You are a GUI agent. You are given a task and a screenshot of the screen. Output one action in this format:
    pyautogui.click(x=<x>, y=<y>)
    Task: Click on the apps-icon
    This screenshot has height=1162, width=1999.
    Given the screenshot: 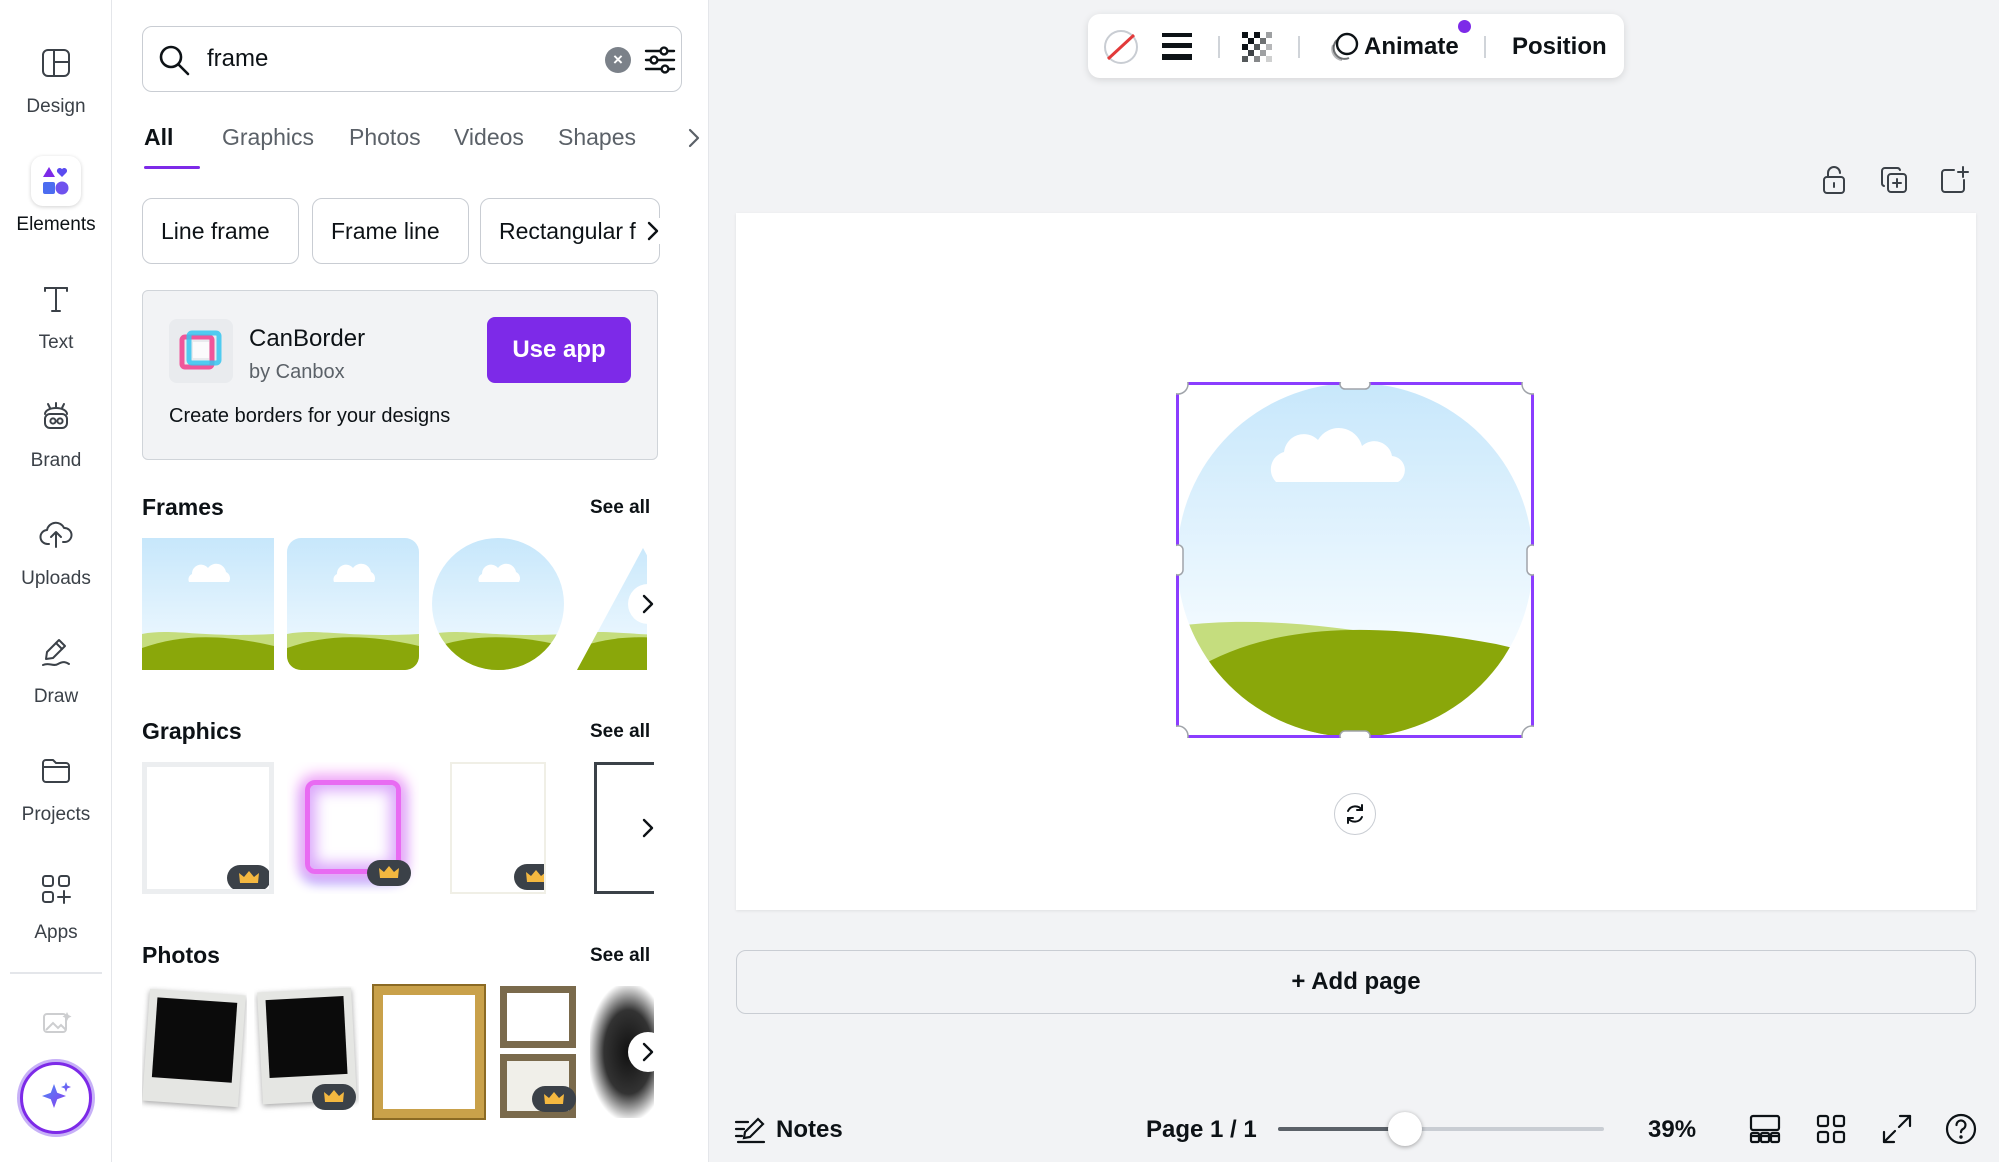 What is the action you would take?
    pyautogui.click(x=56, y=889)
    